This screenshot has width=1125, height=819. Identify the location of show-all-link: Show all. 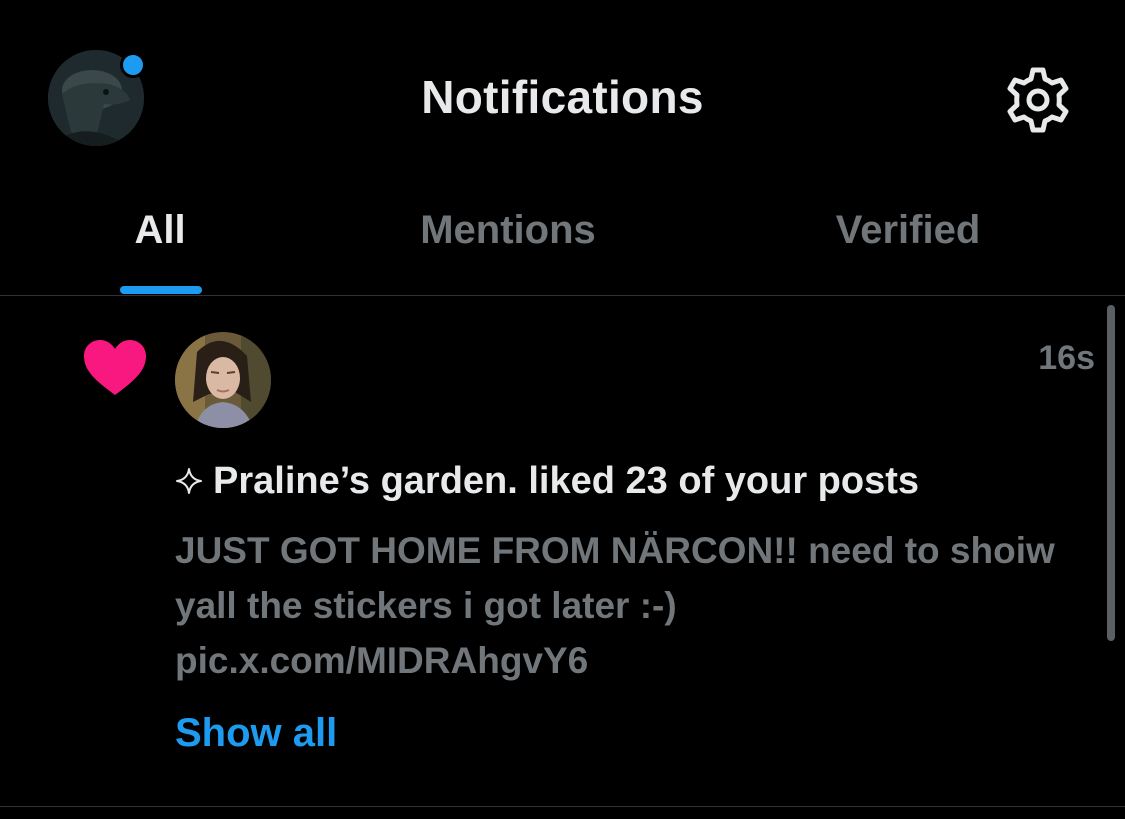
(256, 733).